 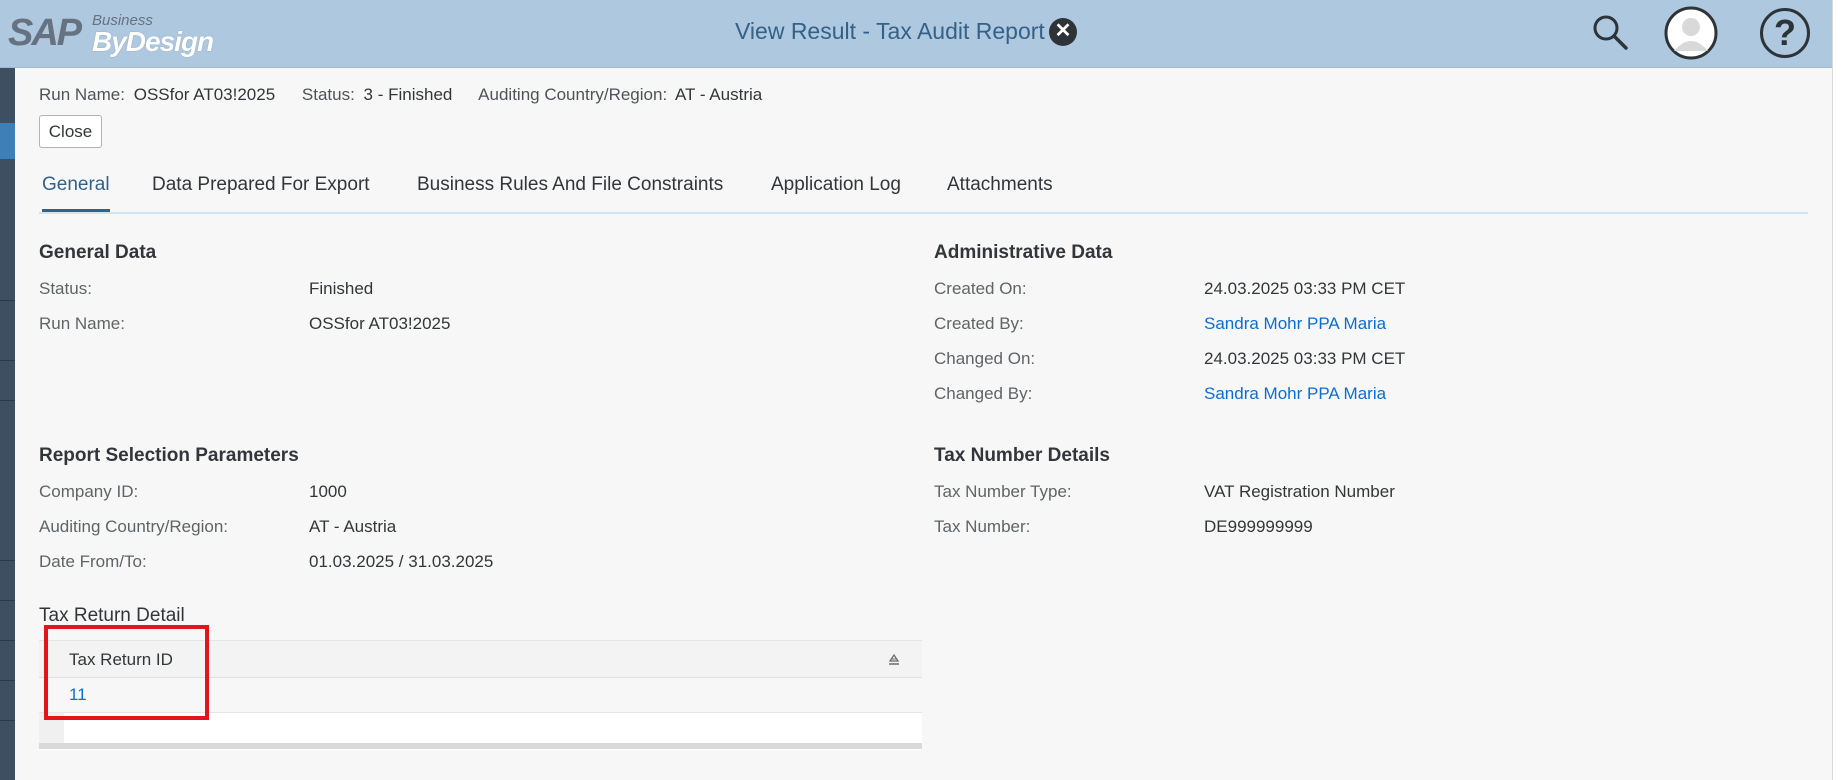 I want to click on sort-ascending-icon, so click(x=894, y=659).